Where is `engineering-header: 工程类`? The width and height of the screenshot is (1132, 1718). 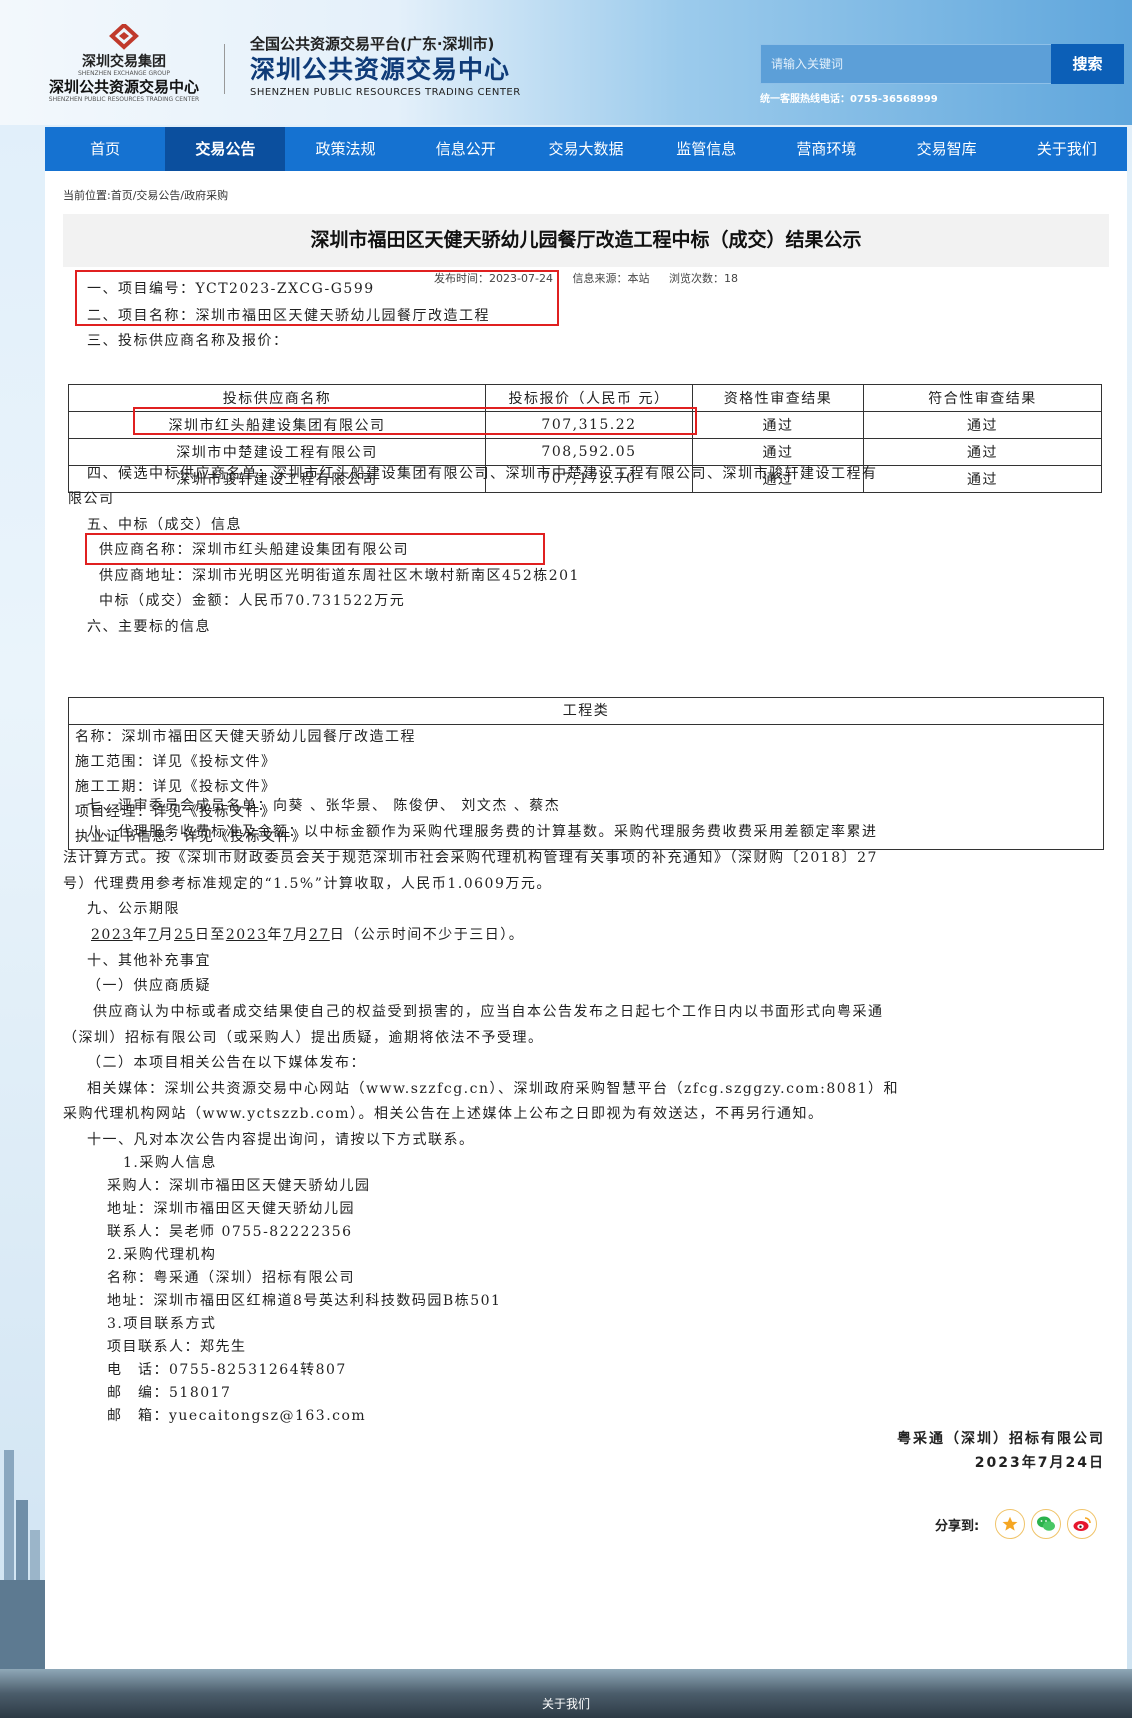
engineering-header: 工程类 is located at coordinates (586, 711).